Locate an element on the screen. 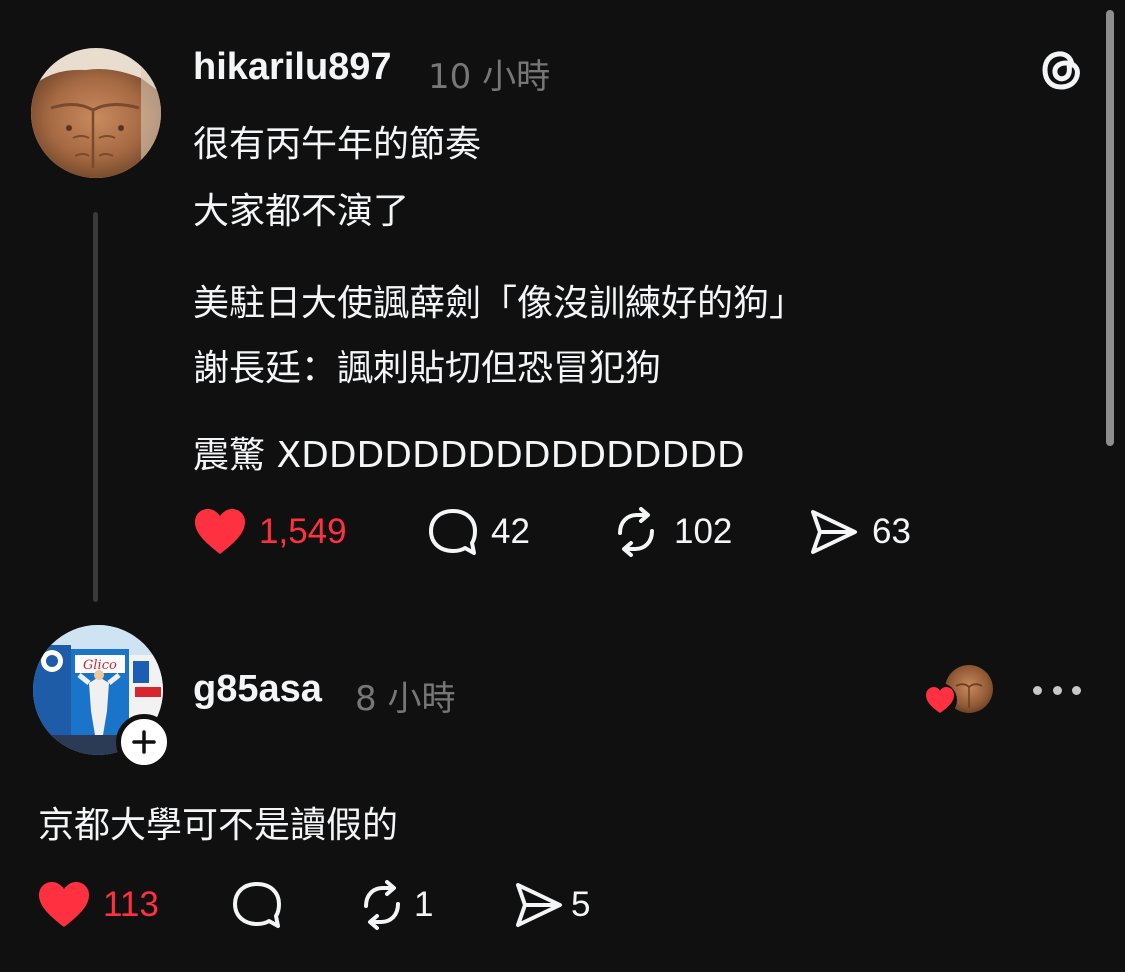  post-repost-count: 102 is located at coordinates (703, 531).